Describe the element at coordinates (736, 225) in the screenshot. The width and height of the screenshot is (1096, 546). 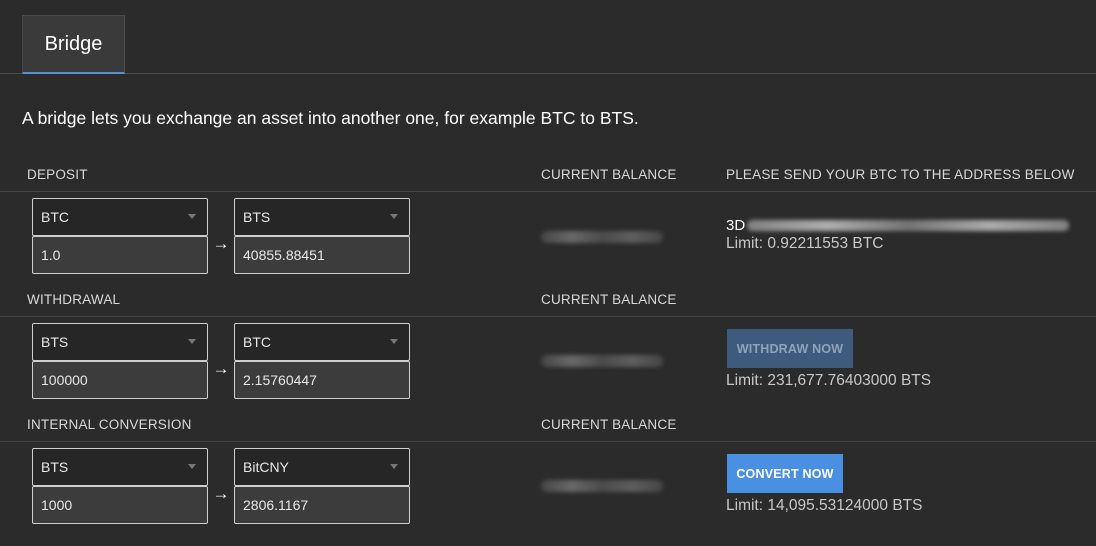
I see `deposit-address-prefix: 3D` at that location.